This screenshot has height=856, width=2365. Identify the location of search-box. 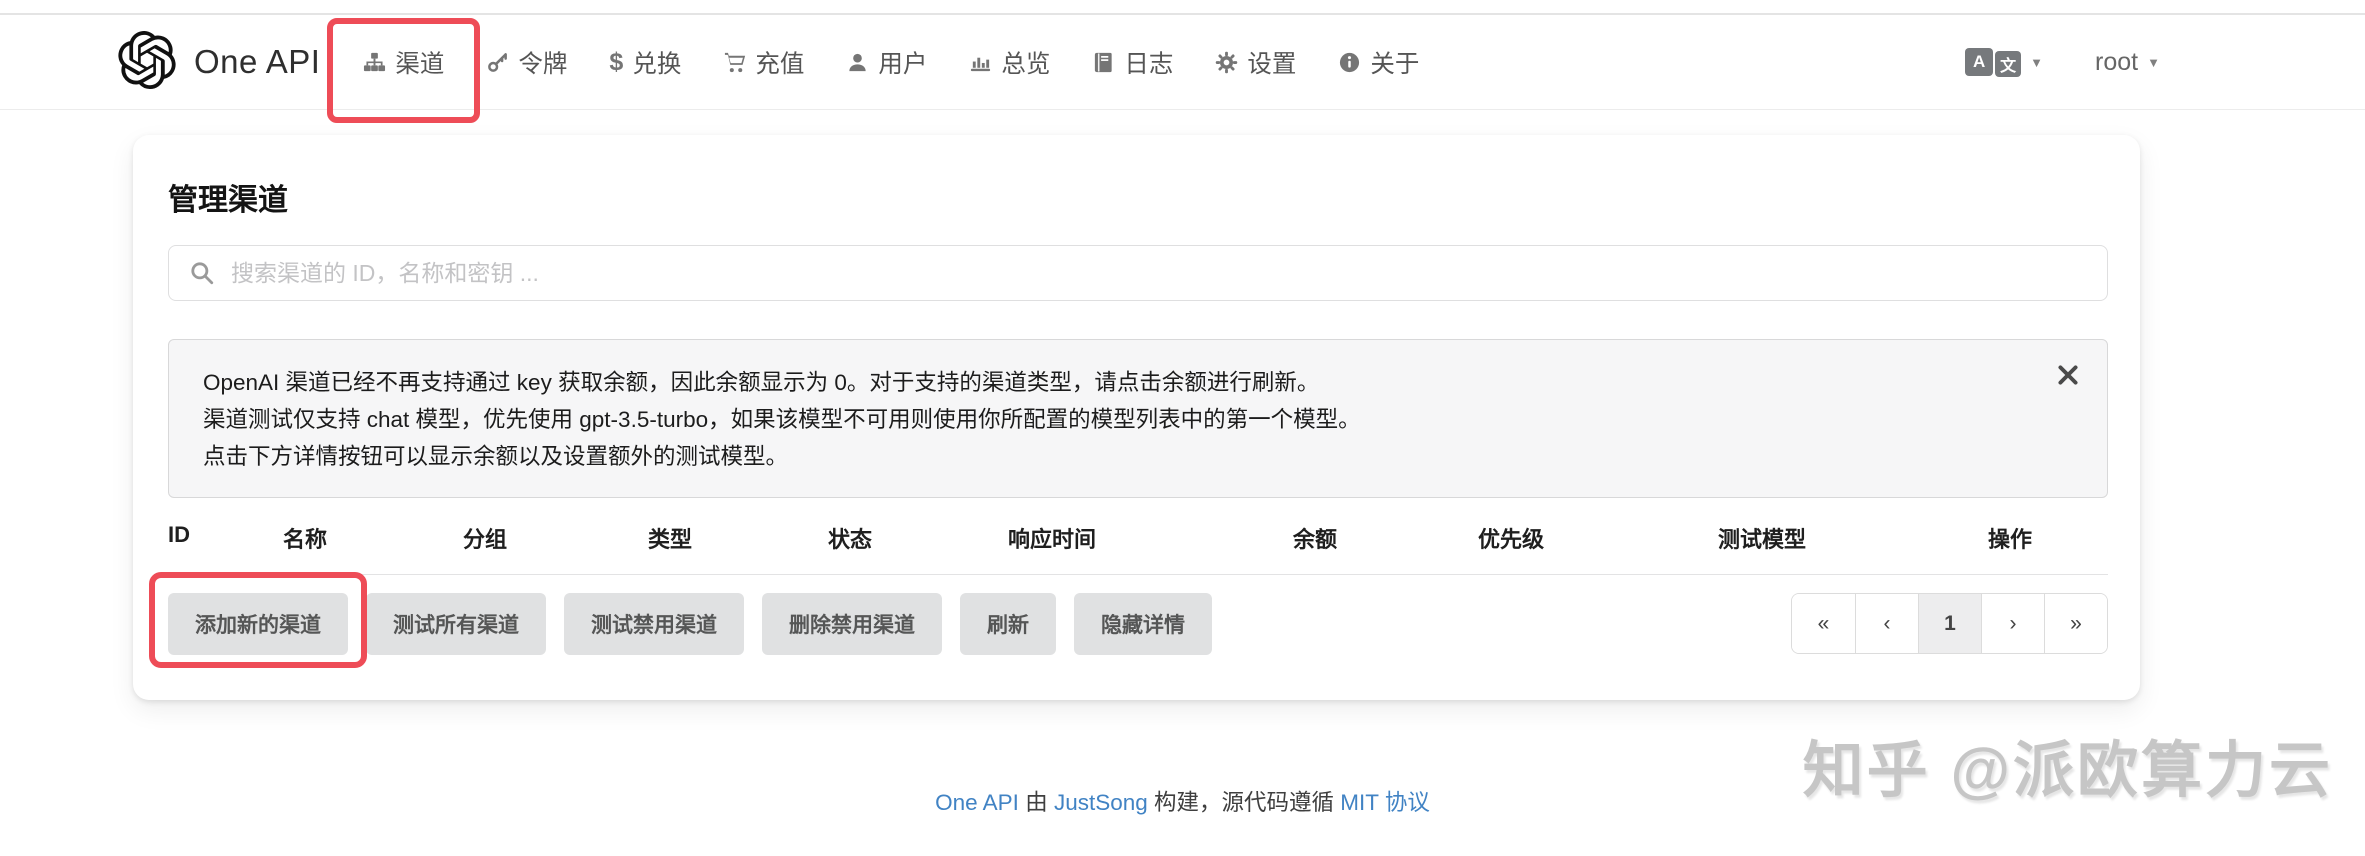
(1138, 273).